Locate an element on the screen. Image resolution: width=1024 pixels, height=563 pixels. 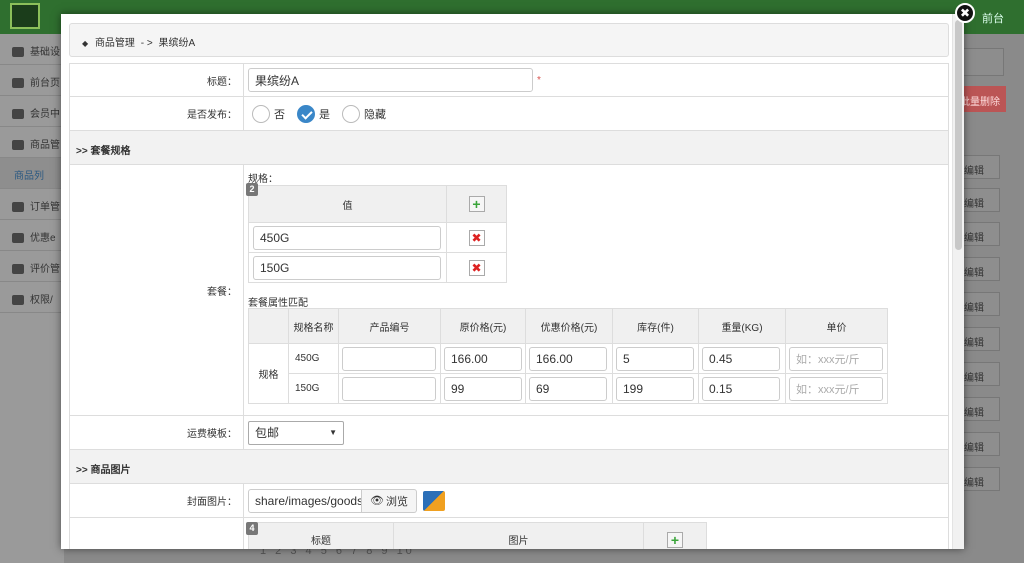
gallery-count-badge: 4 is located at coordinates (252, 528).